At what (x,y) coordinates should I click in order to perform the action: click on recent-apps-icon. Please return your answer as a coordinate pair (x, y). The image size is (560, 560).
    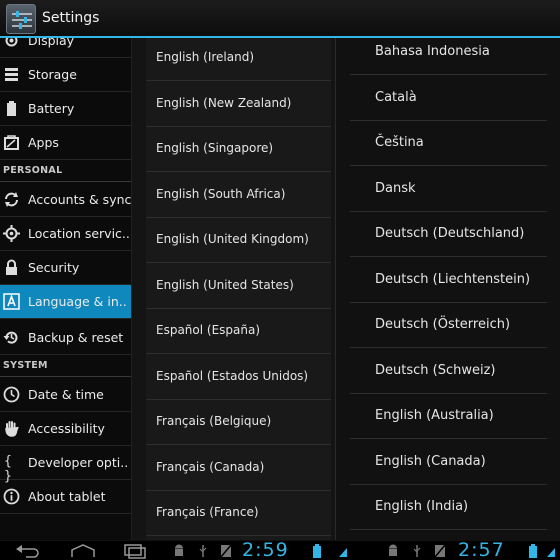
    Looking at the image, I should click on (135, 551).